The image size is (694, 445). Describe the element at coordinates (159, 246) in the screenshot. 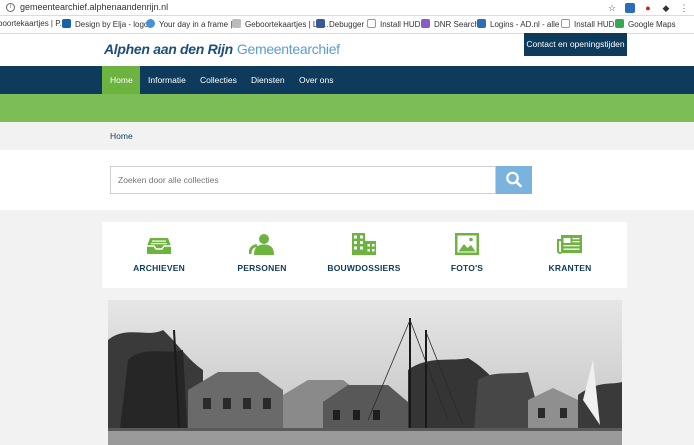

I see `inbox-icon` at that location.